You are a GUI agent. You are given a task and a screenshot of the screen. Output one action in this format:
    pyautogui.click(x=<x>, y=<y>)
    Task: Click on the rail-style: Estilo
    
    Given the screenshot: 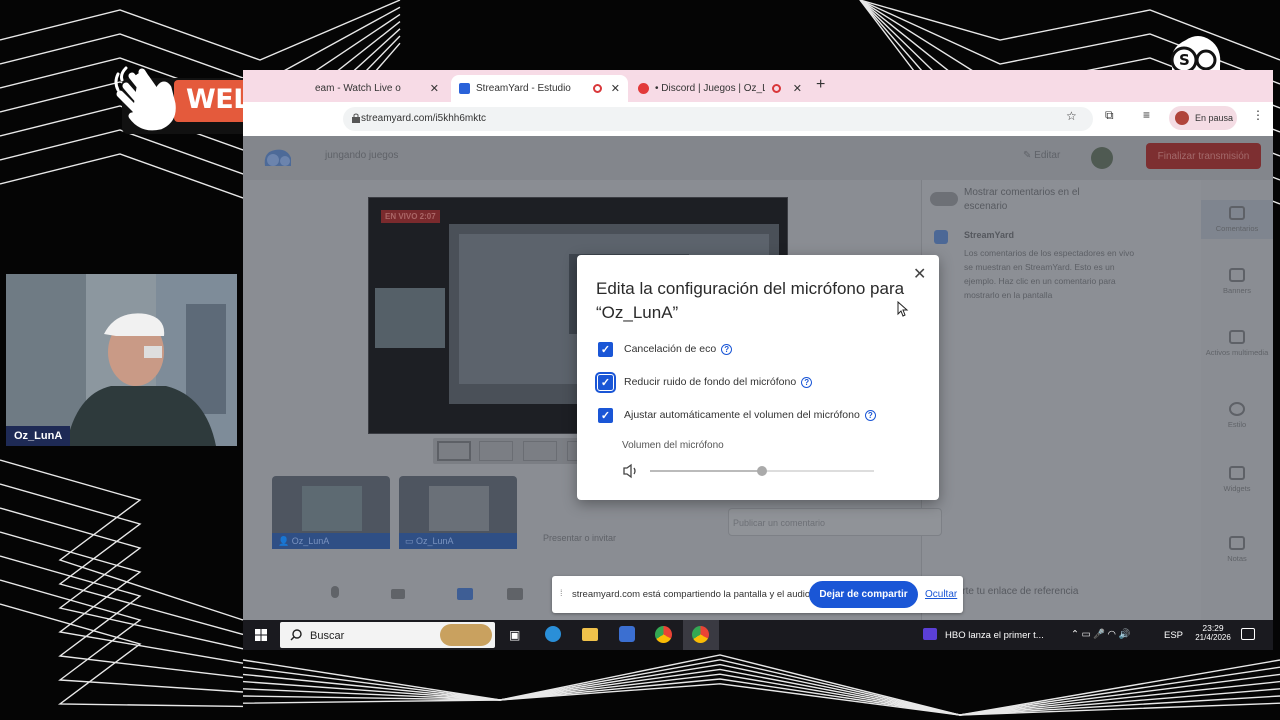 What is the action you would take?
    pyautogui.click(x=1237, y=415)
    